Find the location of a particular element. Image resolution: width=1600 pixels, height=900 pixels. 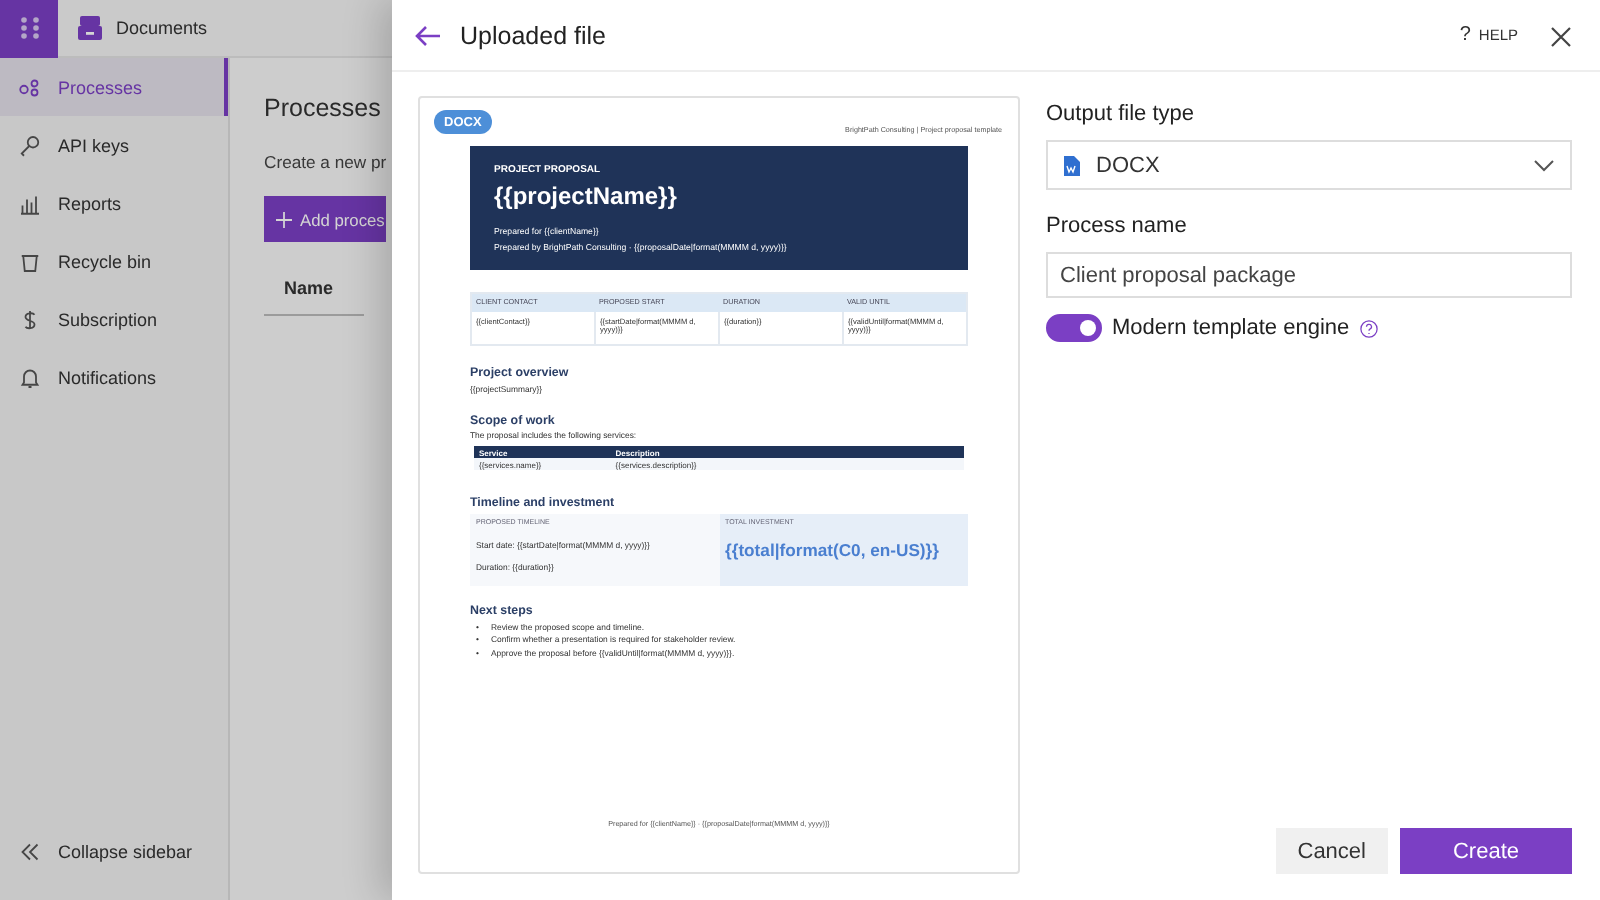

field-label: Output file type is located at coordinates (1121, 114).